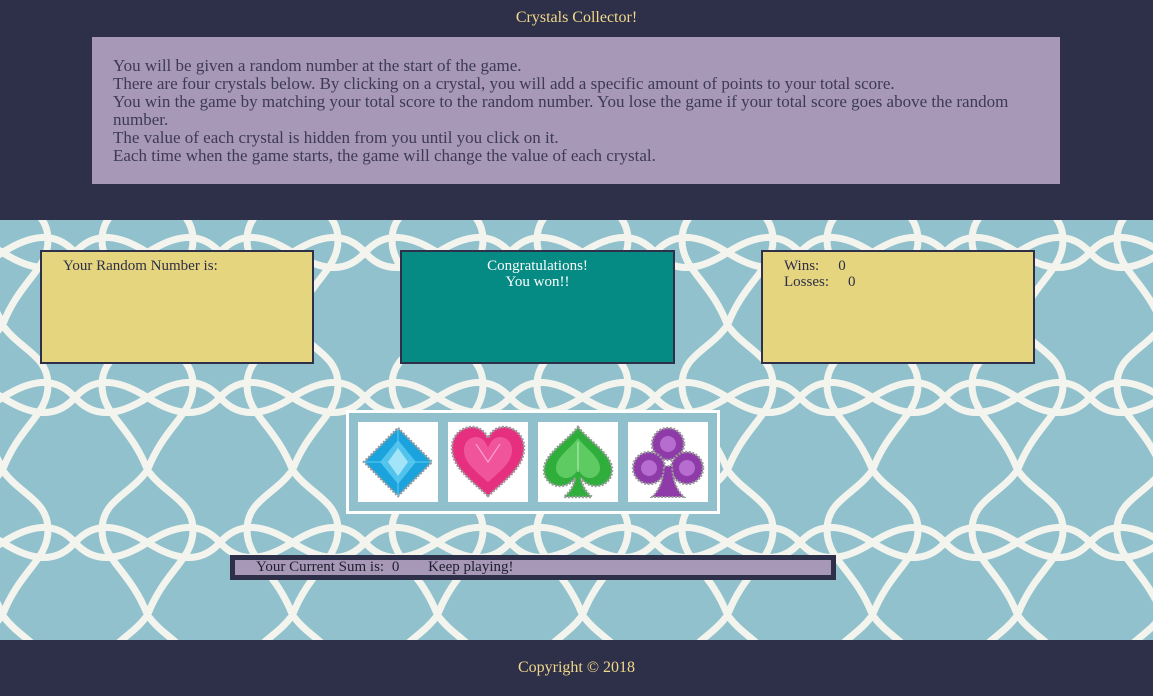 The width and height of the screenshot is (1153, 696). I want to click on blue-diamond-crystal, so click(398, 462).